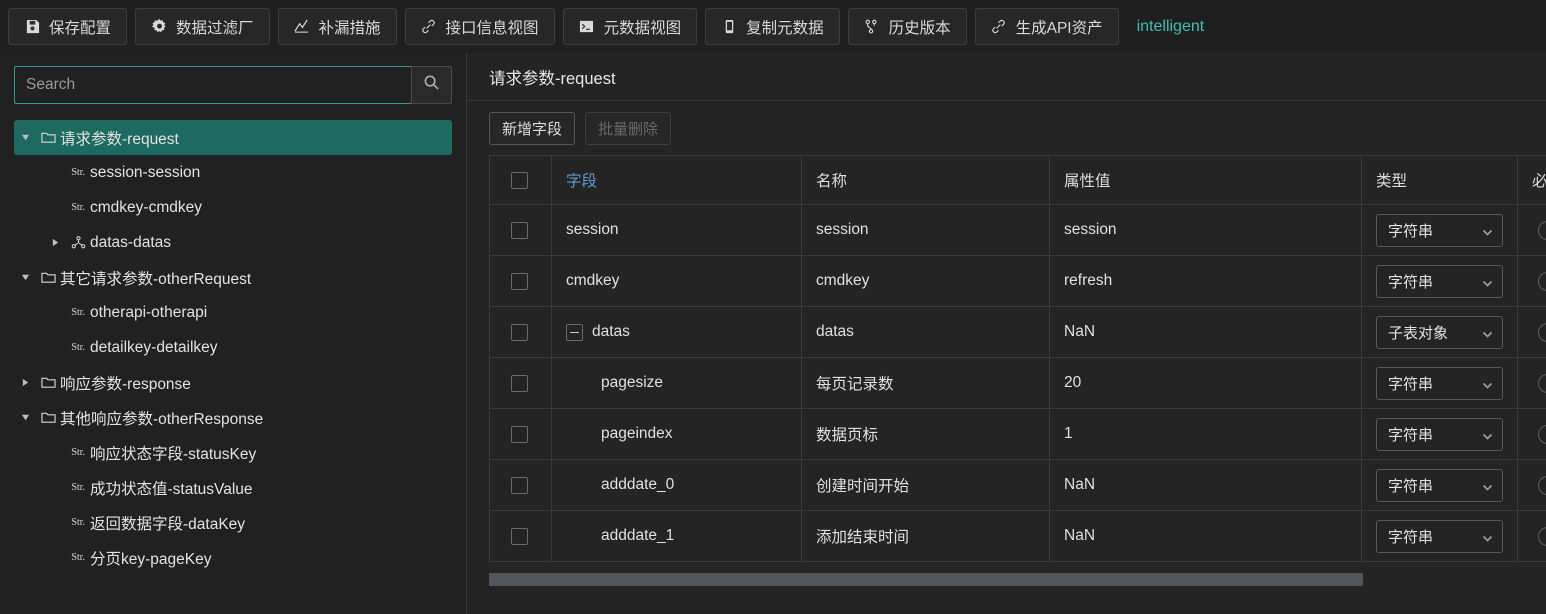 This screenshot has width=1546, height=614. Describe the element at coordinates (248, 557) in the screenshot. I see `tree-node: Str. 分页key-pageKey` at that location.